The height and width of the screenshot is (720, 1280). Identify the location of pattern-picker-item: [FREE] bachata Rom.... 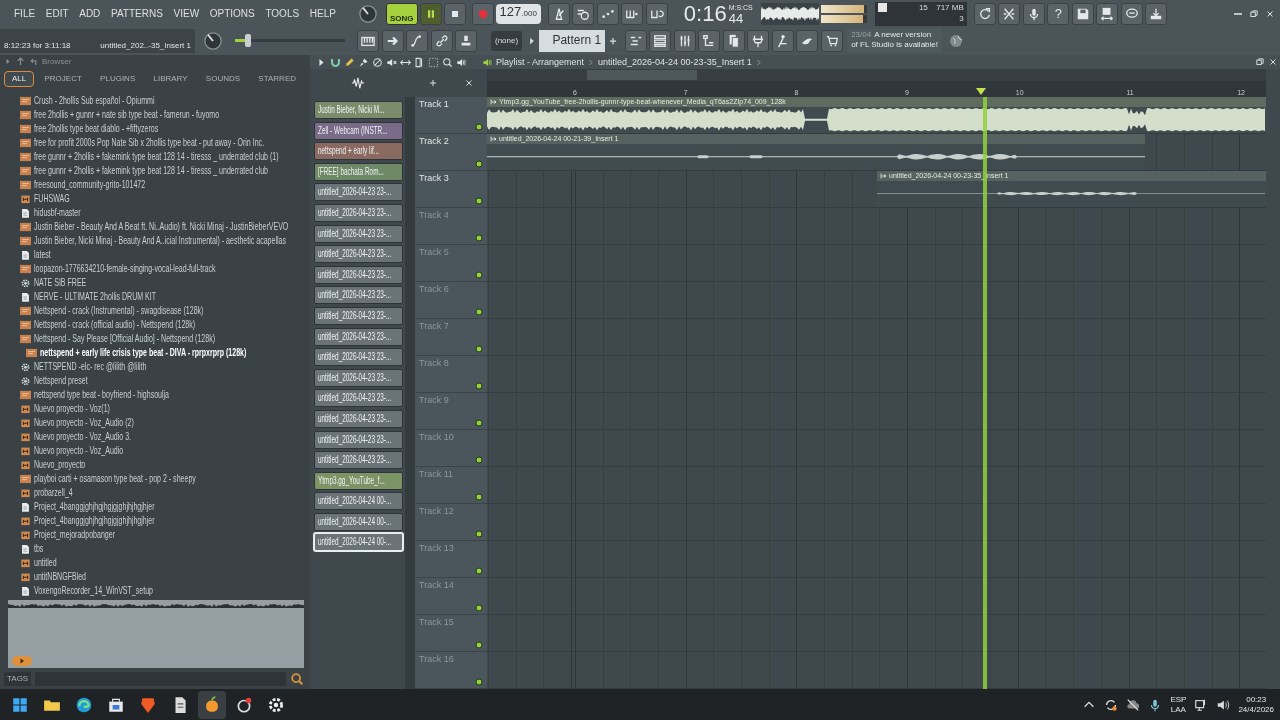
(358, 171).